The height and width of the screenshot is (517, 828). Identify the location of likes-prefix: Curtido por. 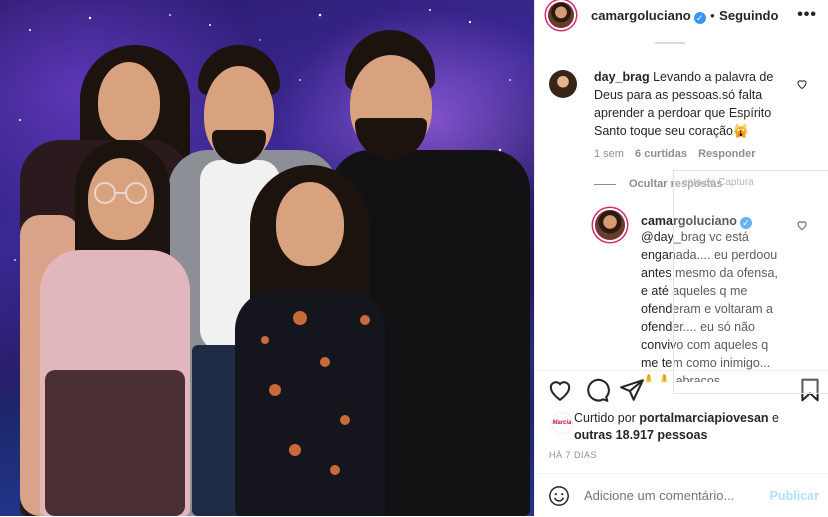
(605, 418).